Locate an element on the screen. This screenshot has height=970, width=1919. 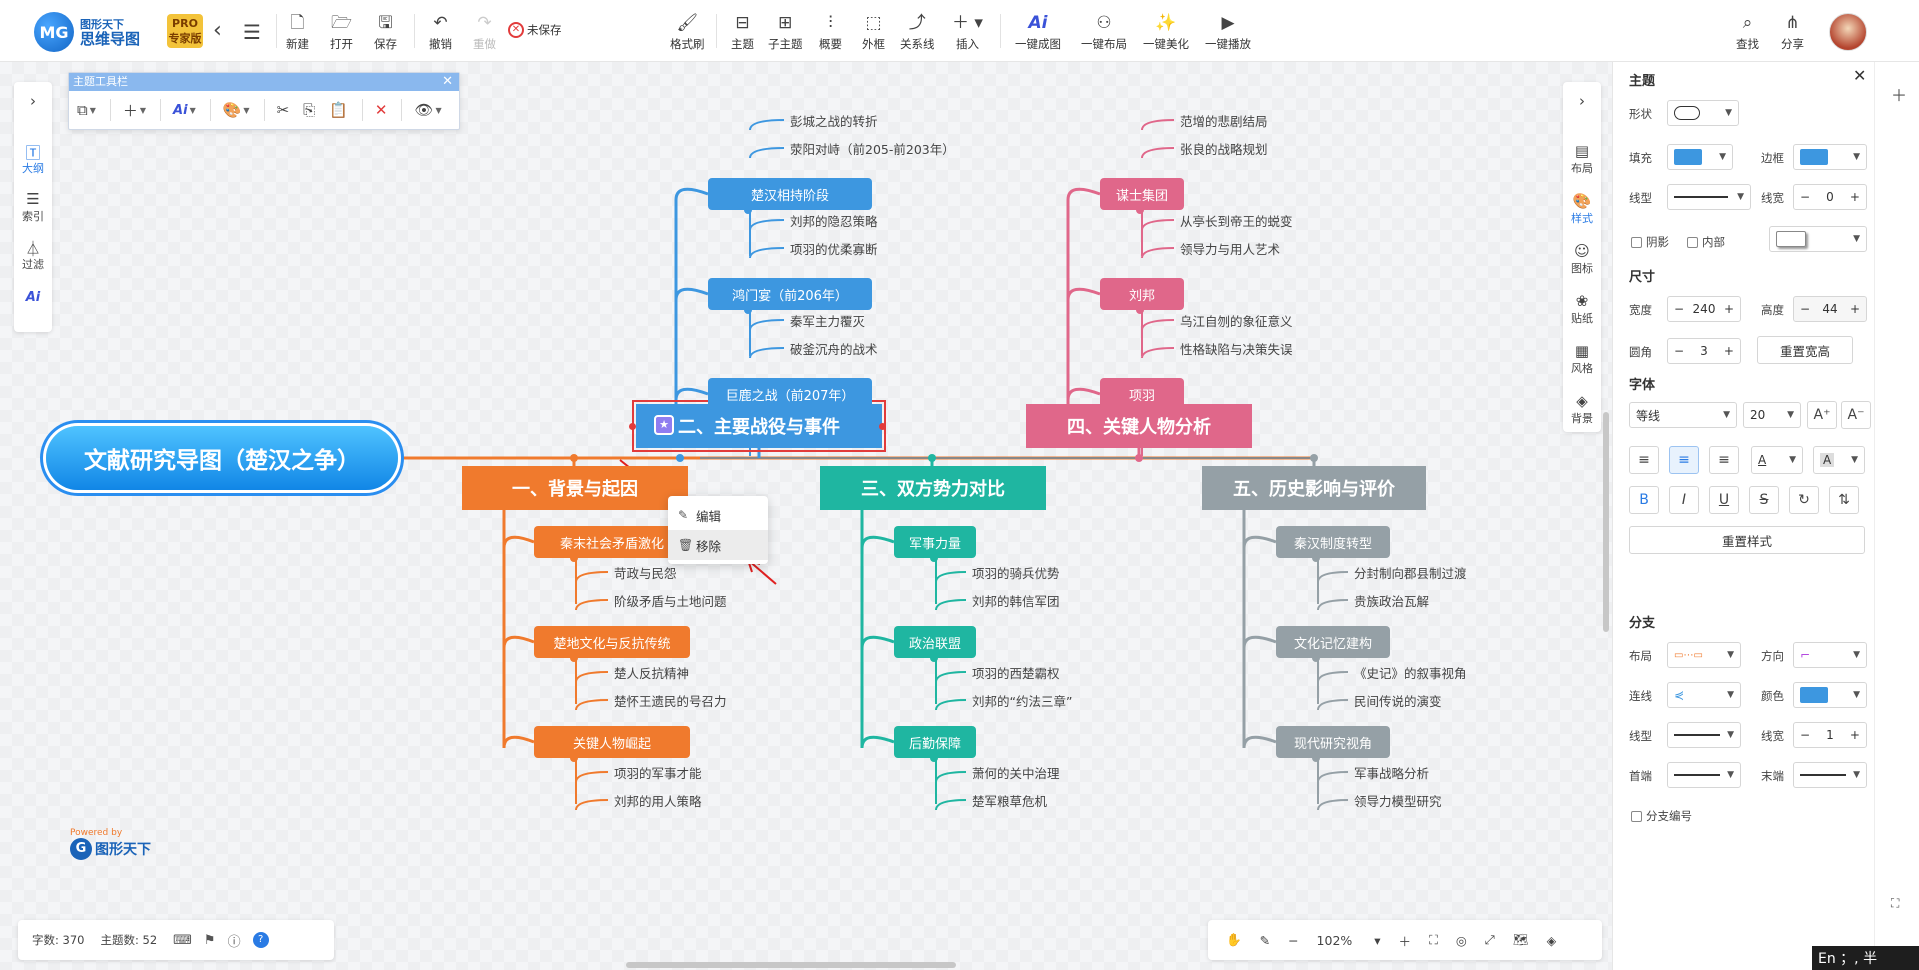
leaf-topic-3-1-2: 刘邦的韩信军团 is located at coordinates (1087, 600).